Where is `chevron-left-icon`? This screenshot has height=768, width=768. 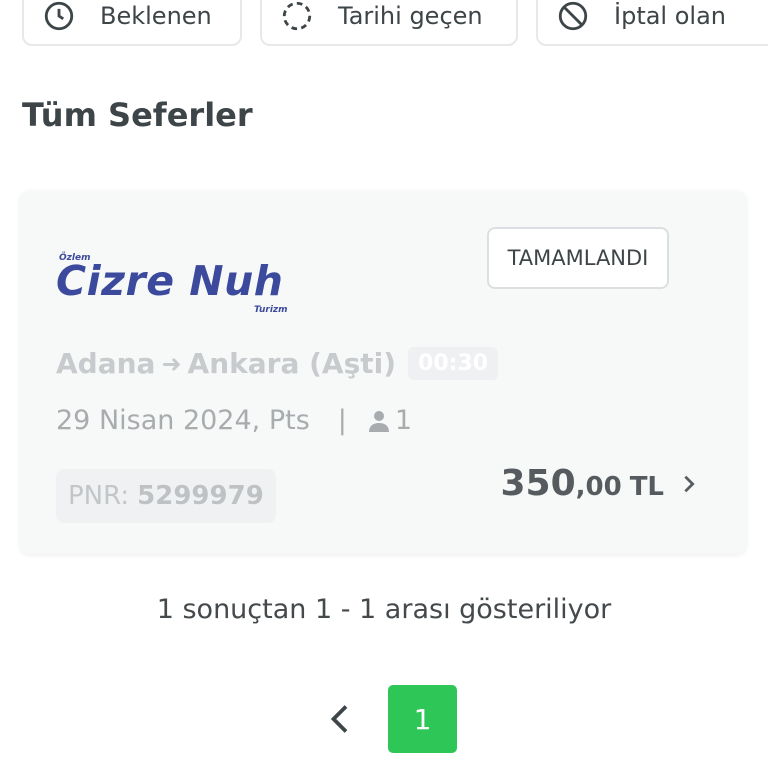 chevron-left-icon is located at coordinates (341, 719).